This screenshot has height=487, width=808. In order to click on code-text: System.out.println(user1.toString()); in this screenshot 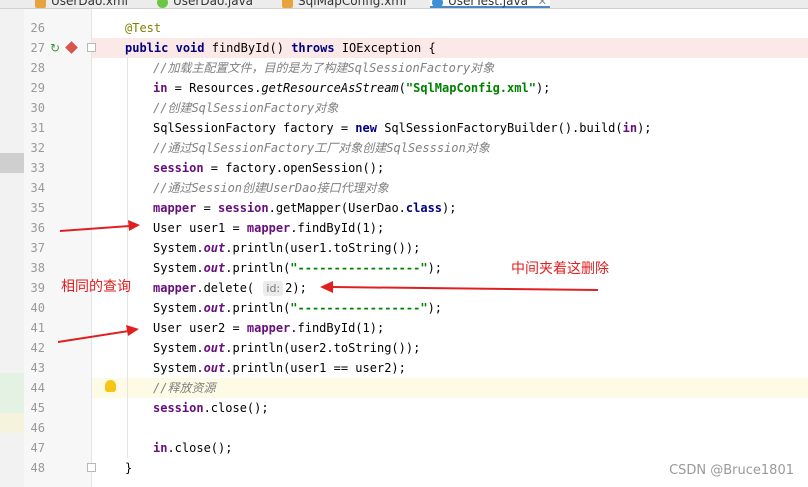, I will do `click(287, 248)`.